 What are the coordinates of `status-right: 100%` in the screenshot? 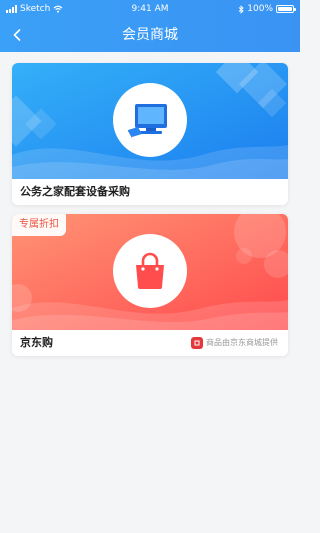 It's located at (267, 9).